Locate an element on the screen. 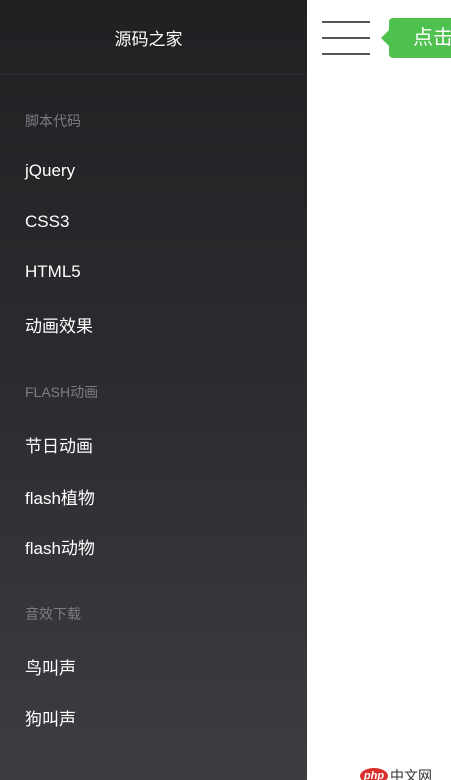  nav-item-flash-plants: flash植物 is located at coordinates (60, 496).